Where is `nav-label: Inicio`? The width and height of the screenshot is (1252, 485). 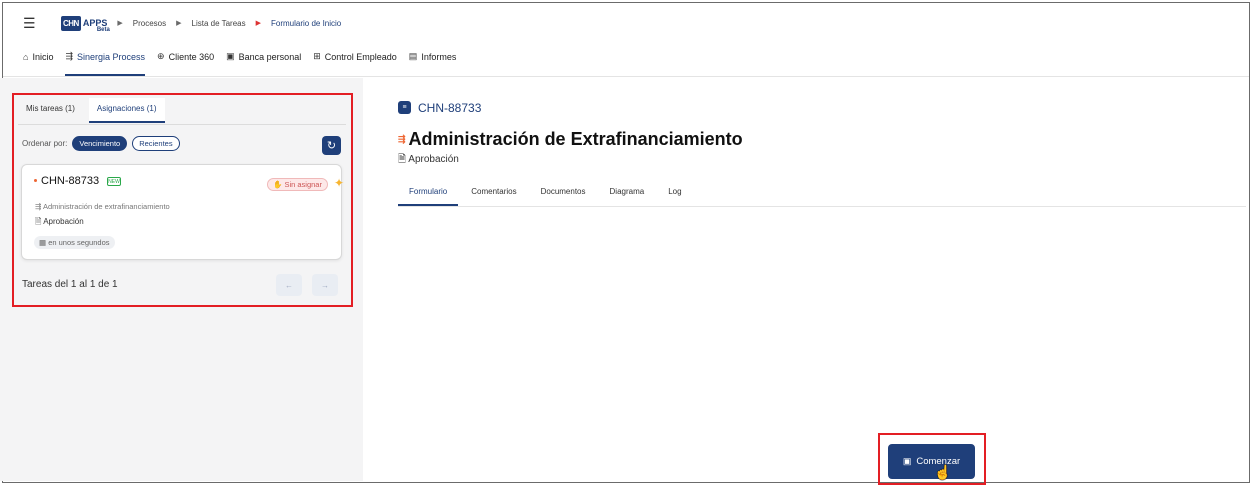 nav-label: Inicio is located at coordinates (43, 57).